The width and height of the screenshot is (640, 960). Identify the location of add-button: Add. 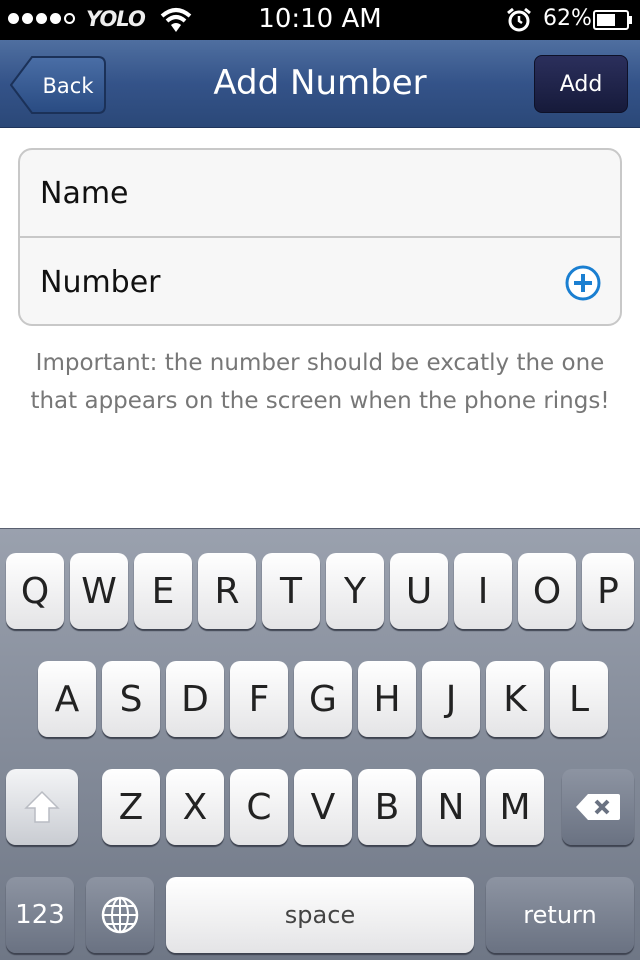
(581, 84).